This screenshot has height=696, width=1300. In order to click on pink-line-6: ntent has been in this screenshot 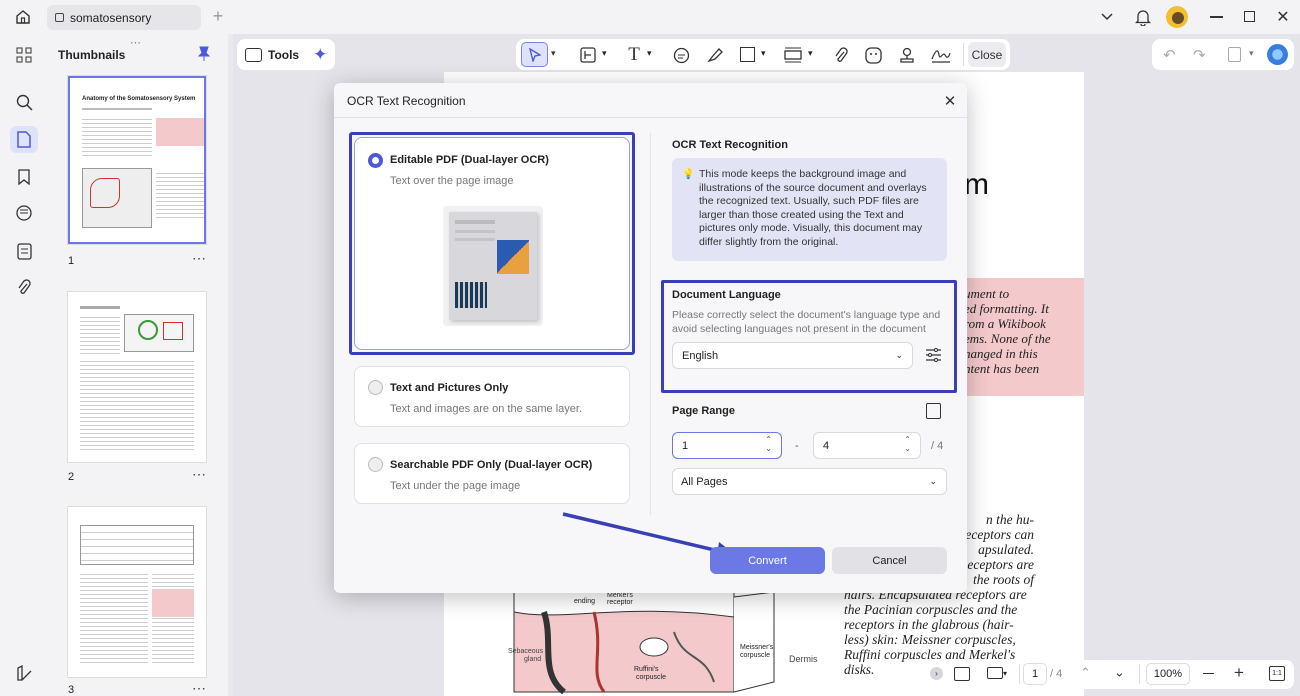, I will do `click(1002, 368)`.